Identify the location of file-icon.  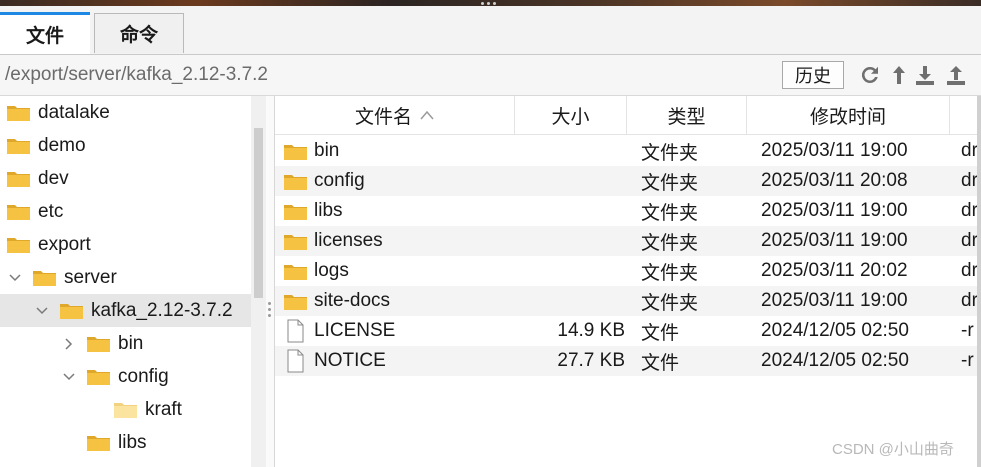
(295, 361).